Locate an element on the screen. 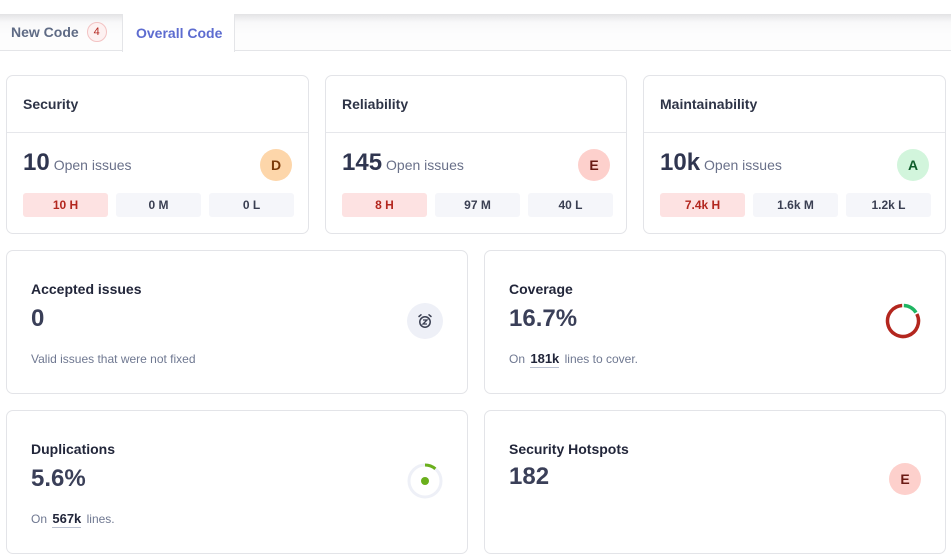 The width and height of the screenshot is (951, 560). reliability-medium-severity: 97 M is located at coordinates (477, 205).